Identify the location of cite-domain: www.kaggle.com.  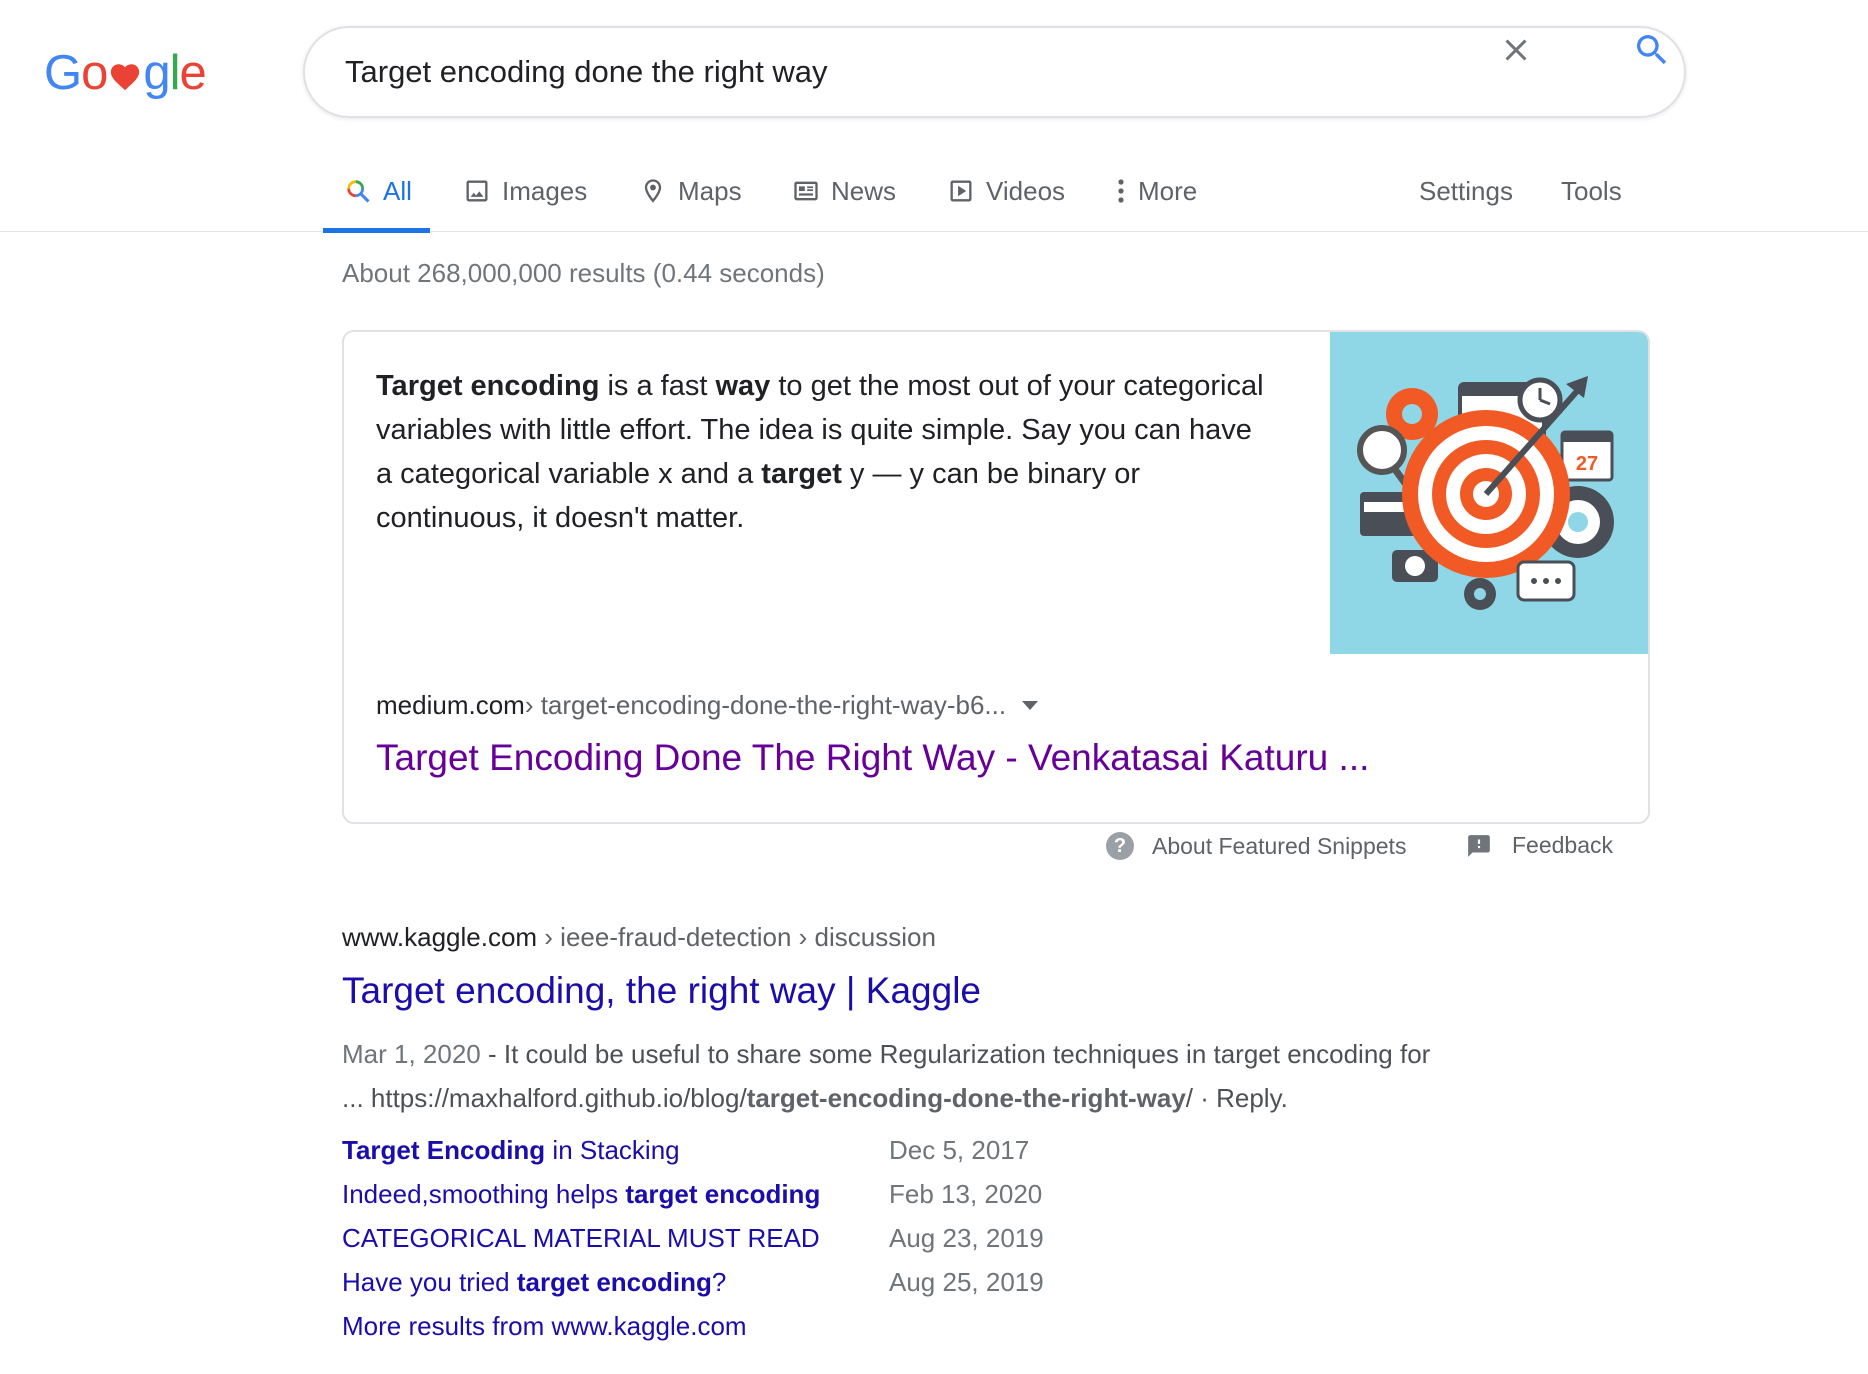
(440, 937).